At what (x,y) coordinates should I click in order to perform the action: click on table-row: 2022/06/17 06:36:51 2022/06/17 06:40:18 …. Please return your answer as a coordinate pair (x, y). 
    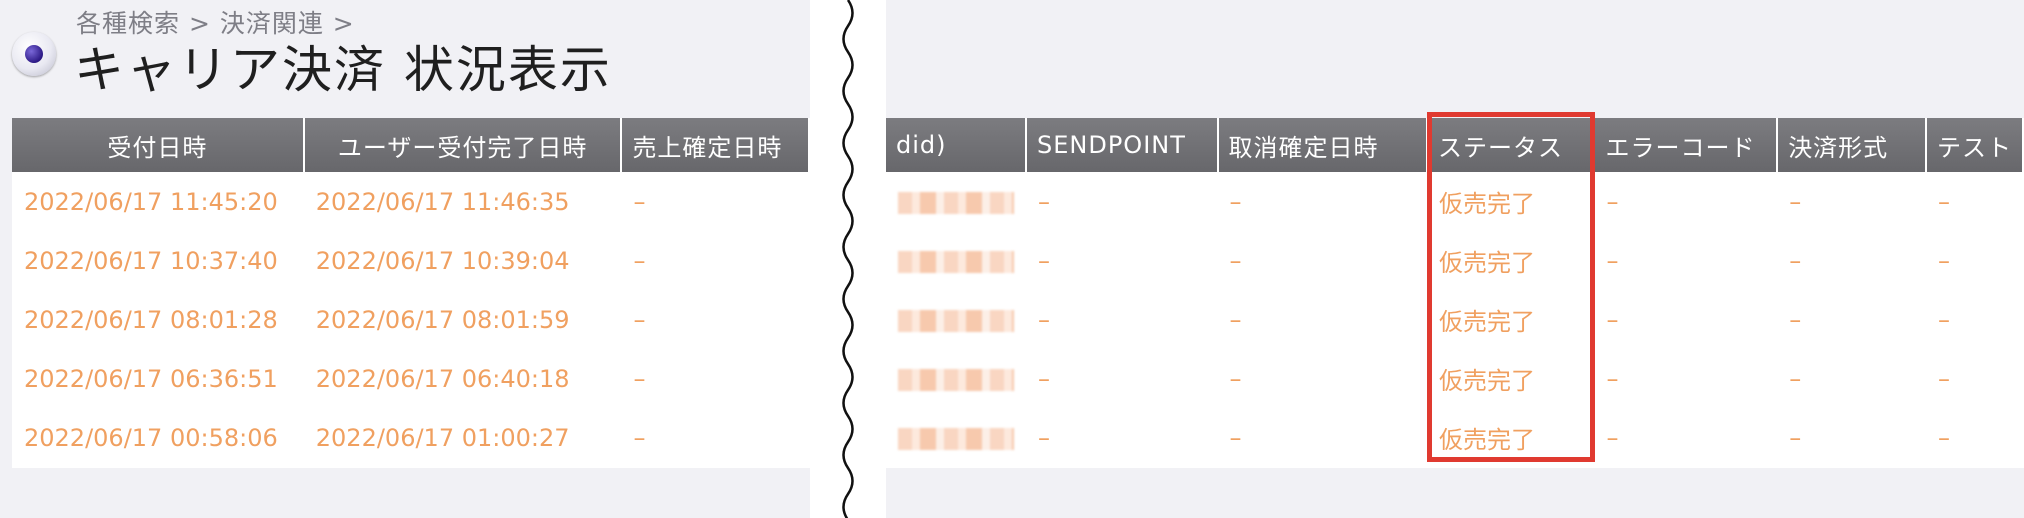
    Looking at the image, I should click on (410, 378).